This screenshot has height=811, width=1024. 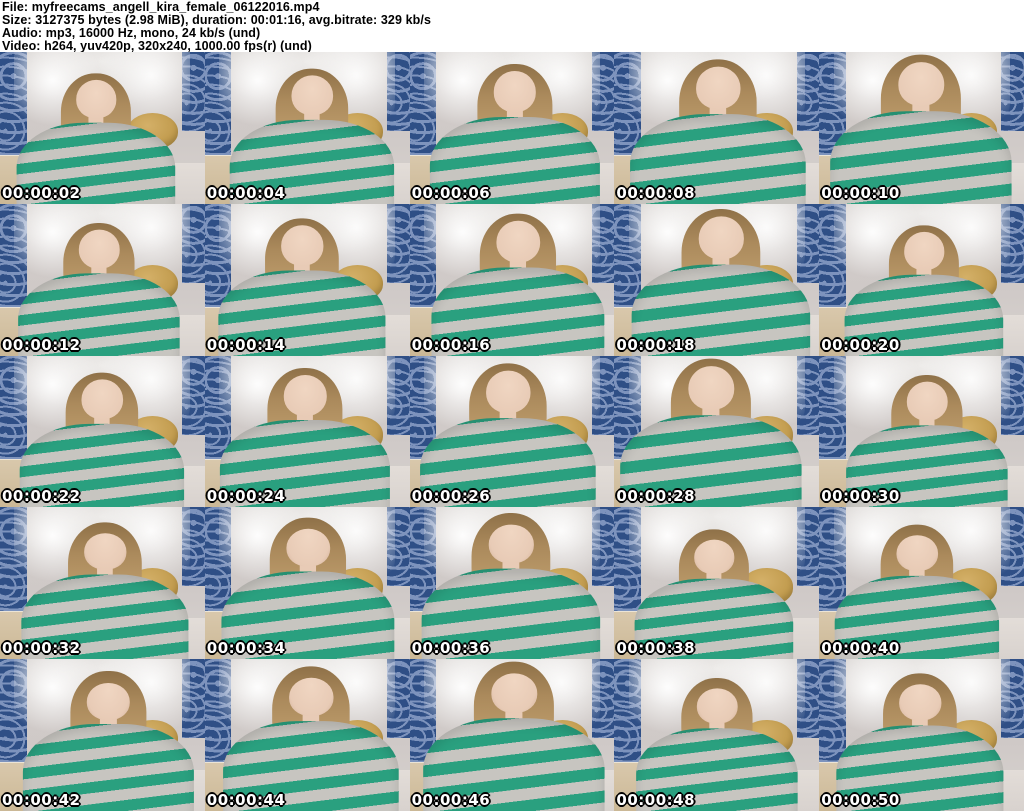 I want to click on video-frame-thumbnail: 00:00:42, so click(x=102, y=735).